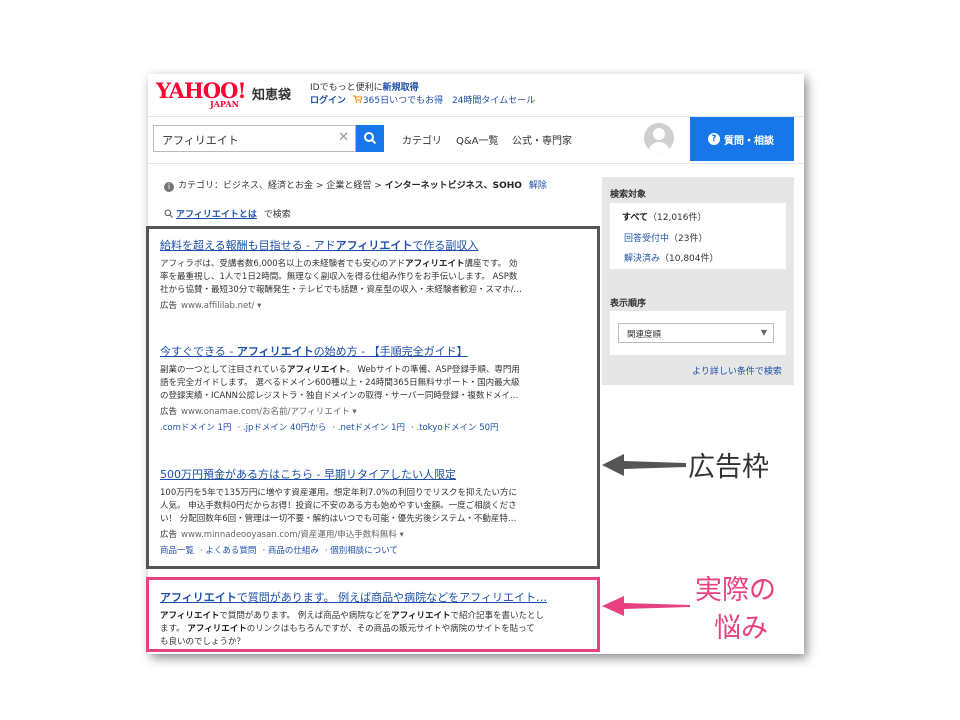 The width and height of the screenshot is (960, 720). What do you see at coordinates (169, 187) in the screenshot?
I see `info-icon: i` at bounding box center [169, 187].